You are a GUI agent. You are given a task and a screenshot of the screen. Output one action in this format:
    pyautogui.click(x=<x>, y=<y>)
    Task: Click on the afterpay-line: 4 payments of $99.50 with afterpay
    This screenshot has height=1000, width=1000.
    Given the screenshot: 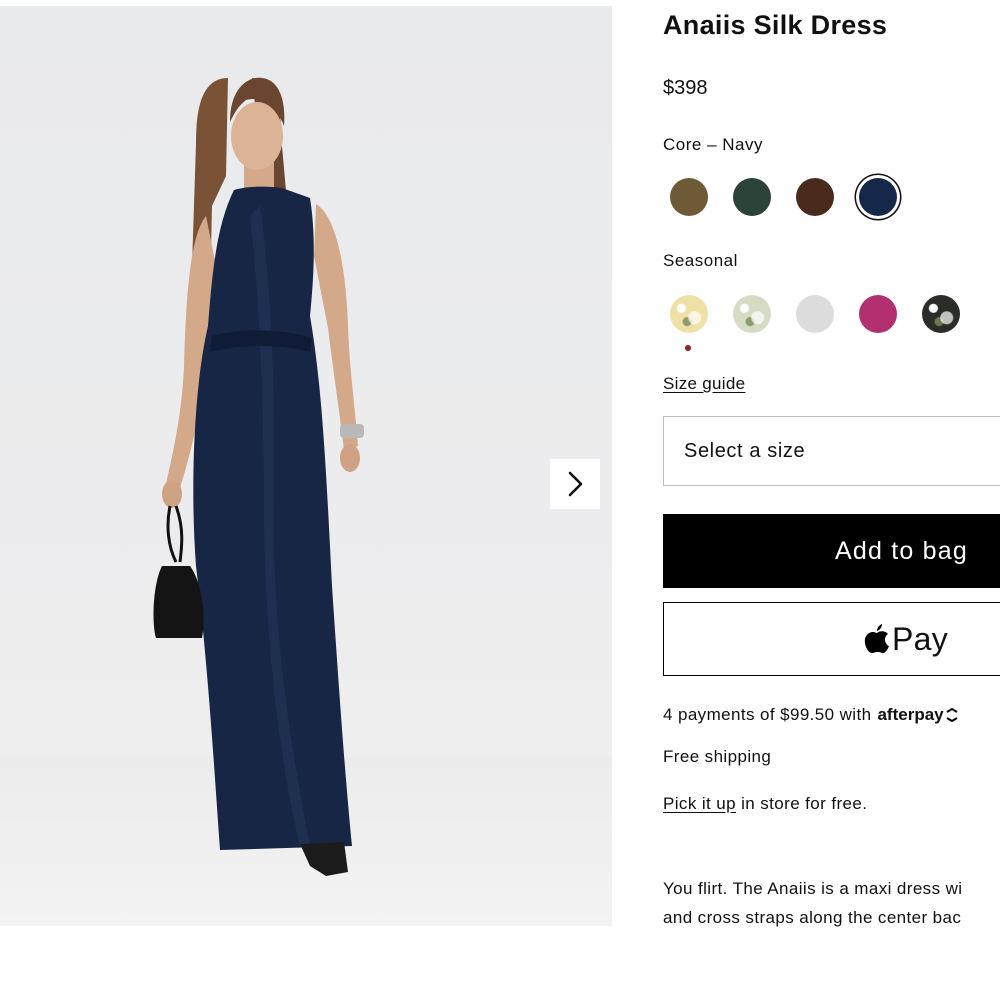 What is the action you would take?
    pyautogui.click(x=811, y=715)
    